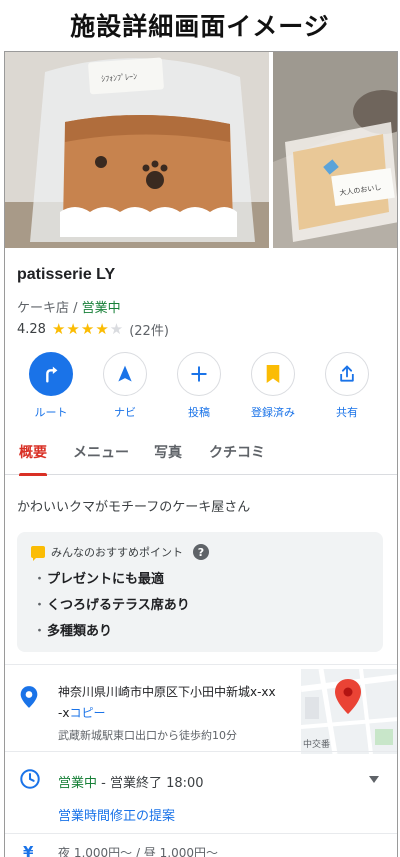 Image resolution: width=400 pixels, height=857 pixels. Describe the element at coordinates (167, 692) in the screenshot. I see `address-line-1: 神奈川県川崎市中原区下小田中新城x-xx` at that location.